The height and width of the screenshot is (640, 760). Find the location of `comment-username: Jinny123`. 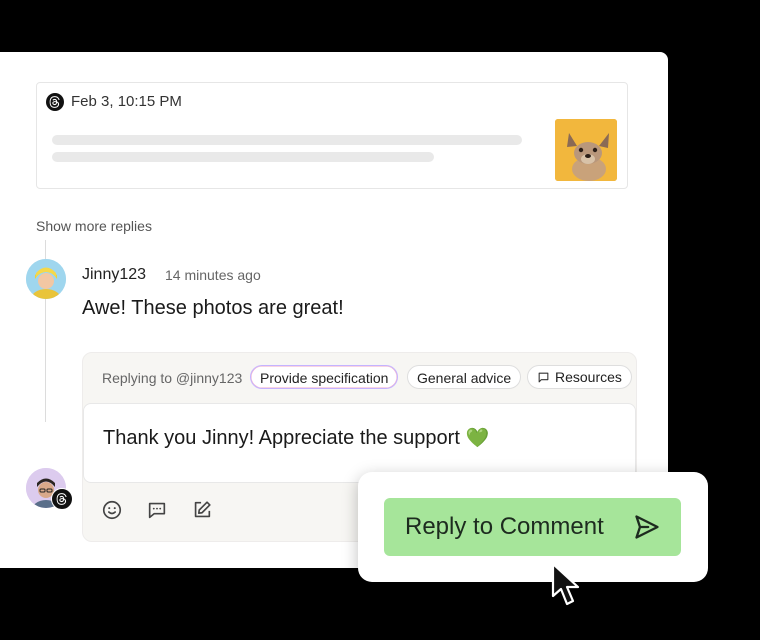

comment-username: Jinny123 is located at coordinates (114, 275).